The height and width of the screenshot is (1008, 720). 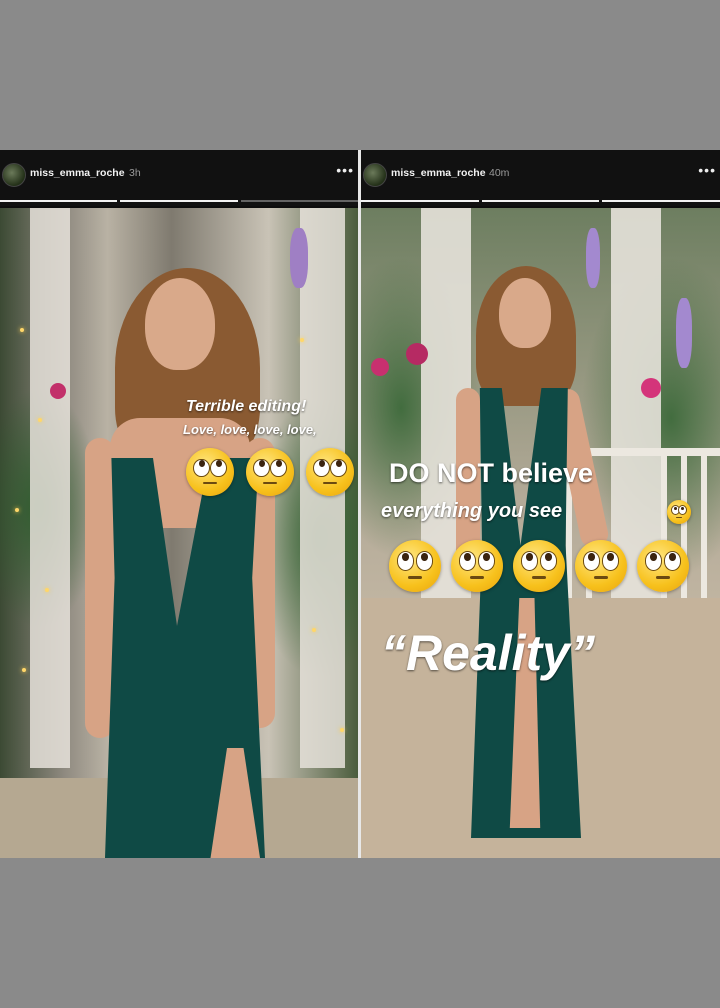 What do you see at coordinates (179, 178) in the screenshot?
I see `left-story-header: miss_emma_roche 3h •••` at bounding box center [179, 178].